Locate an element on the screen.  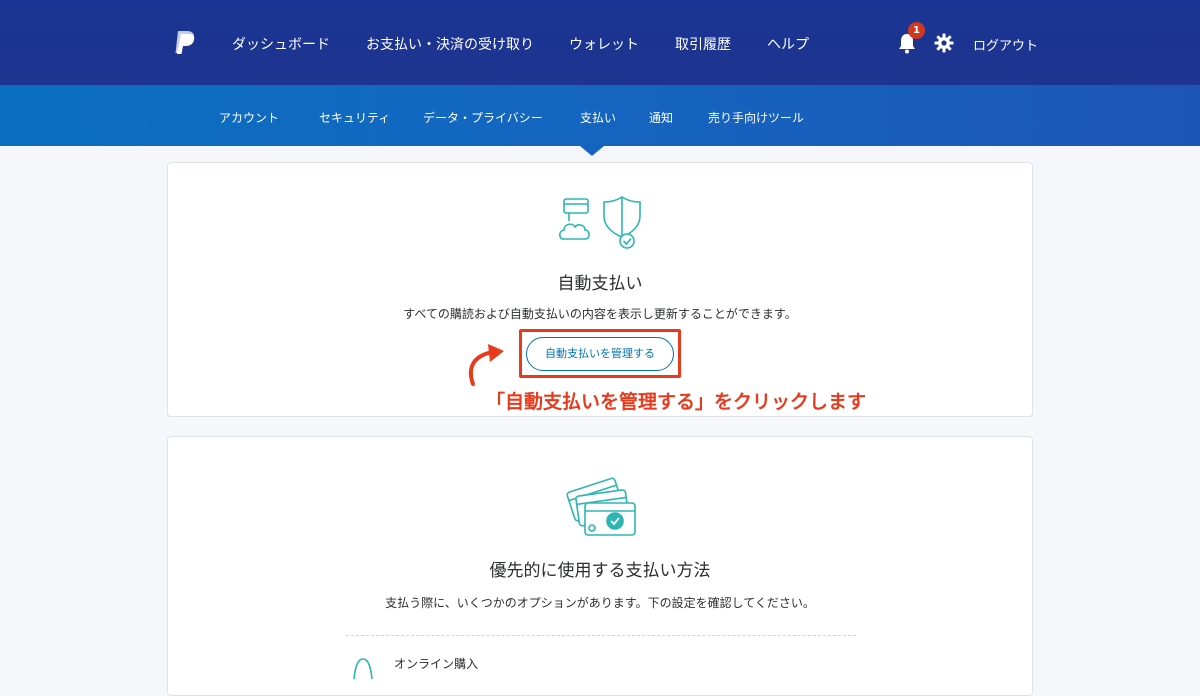
nav-activity: 取引履歴 is located at coordinates (703, 44).